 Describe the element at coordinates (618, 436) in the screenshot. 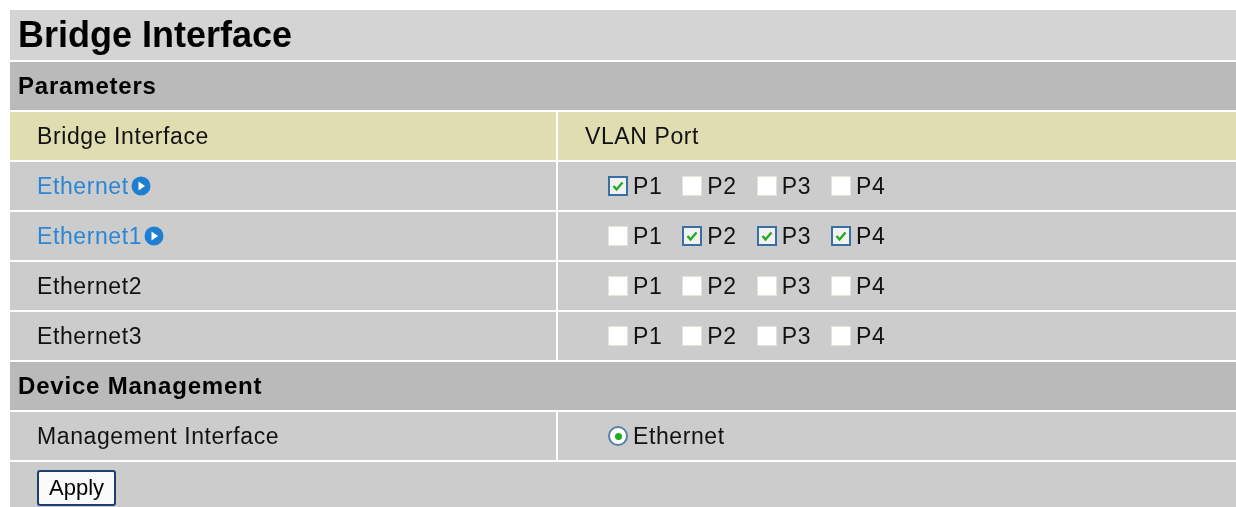

I see `radio-button` at that location.